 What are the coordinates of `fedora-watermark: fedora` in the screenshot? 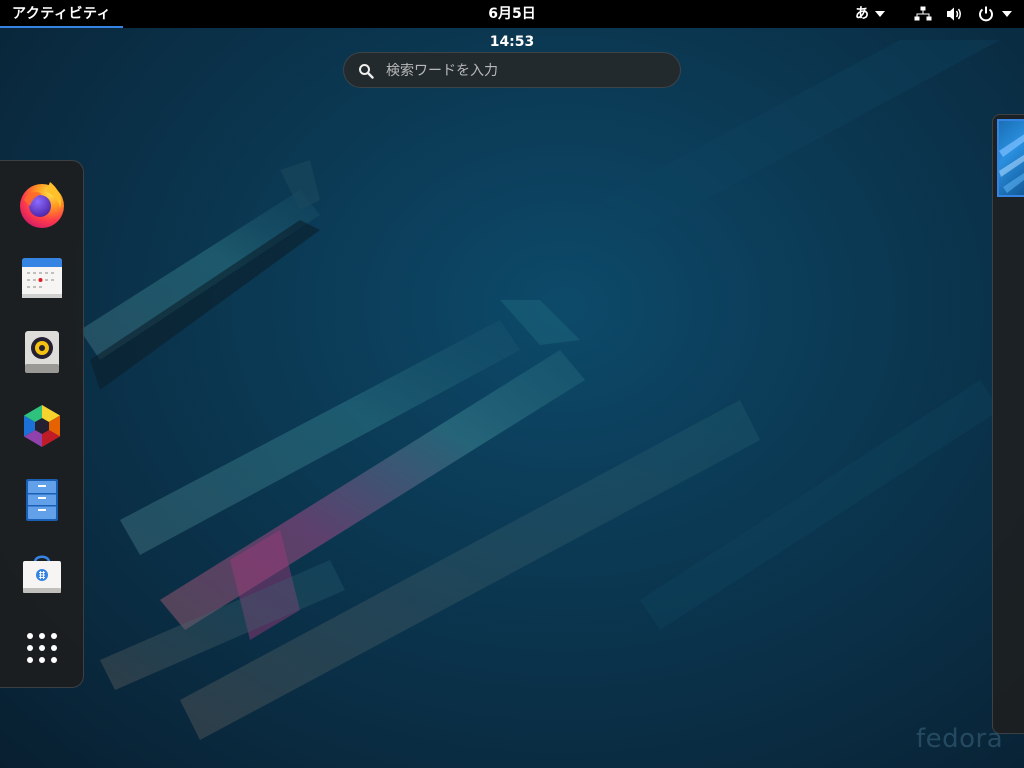 It's located at (960, 739).